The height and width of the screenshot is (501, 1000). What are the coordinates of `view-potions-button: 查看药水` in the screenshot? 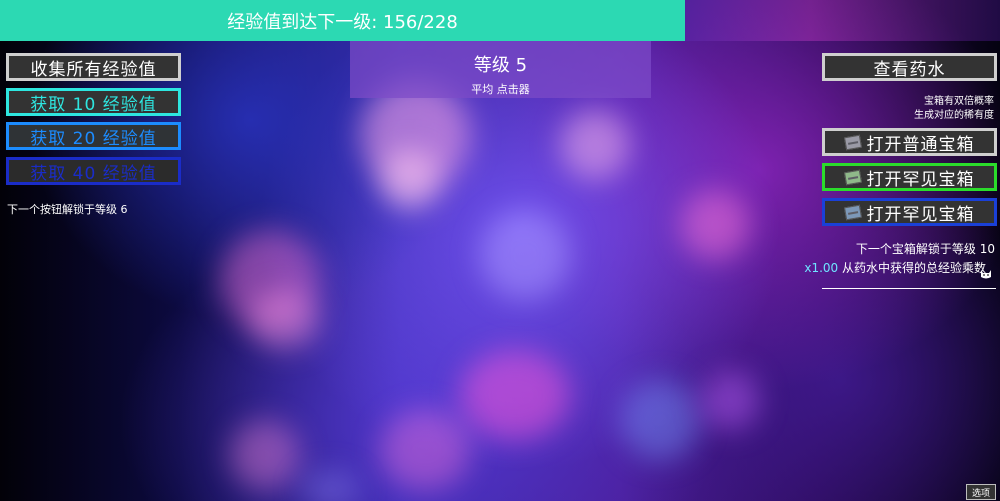 It's located at (909, 67).